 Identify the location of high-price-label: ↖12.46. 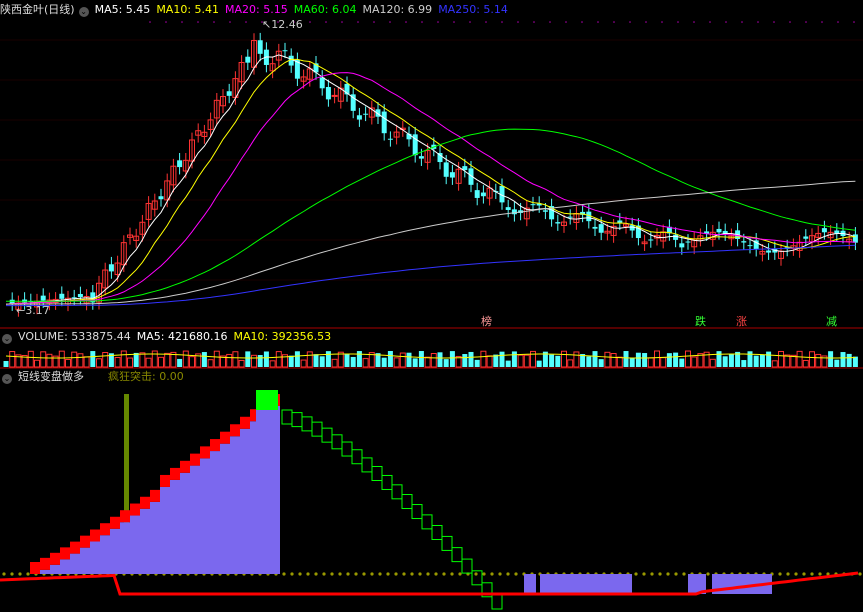
(282, 24).